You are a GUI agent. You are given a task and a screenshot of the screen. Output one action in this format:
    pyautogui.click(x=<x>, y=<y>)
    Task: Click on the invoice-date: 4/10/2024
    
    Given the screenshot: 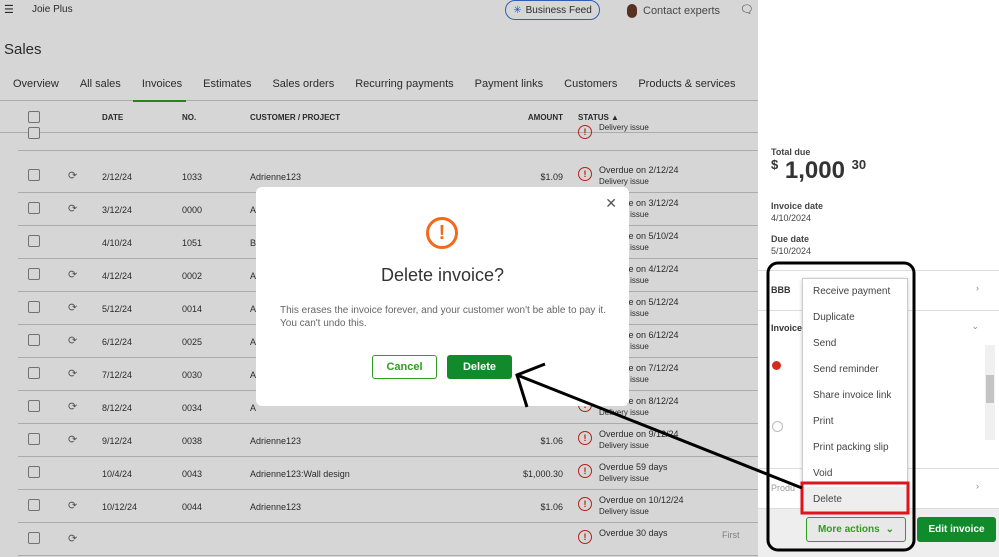 What is the action you would take?
    pyautogui.click(x=791, y=218)
    